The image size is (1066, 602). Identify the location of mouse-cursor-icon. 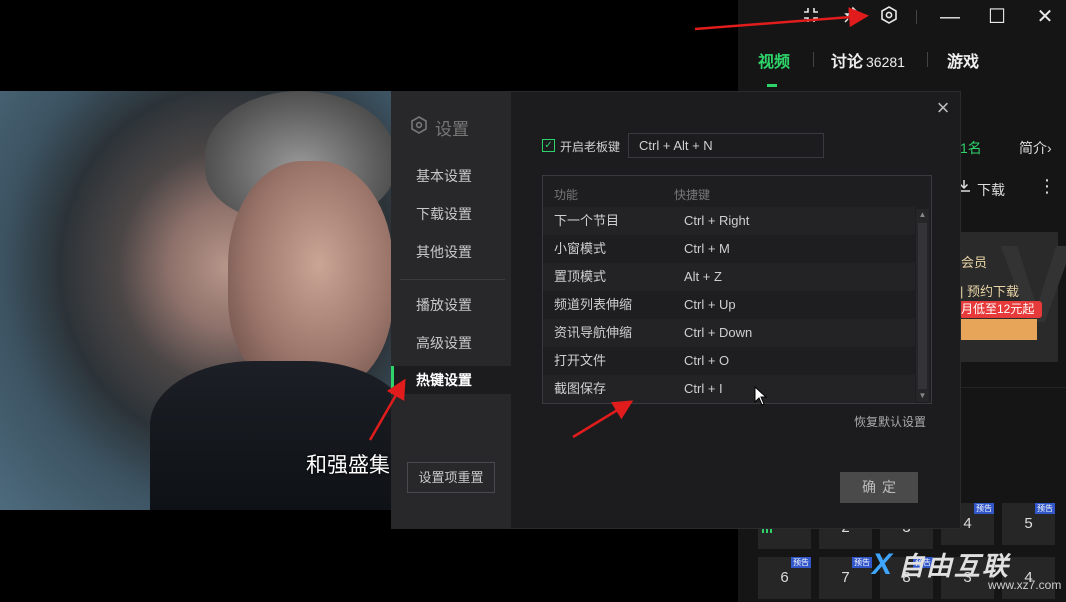
(761, 395).